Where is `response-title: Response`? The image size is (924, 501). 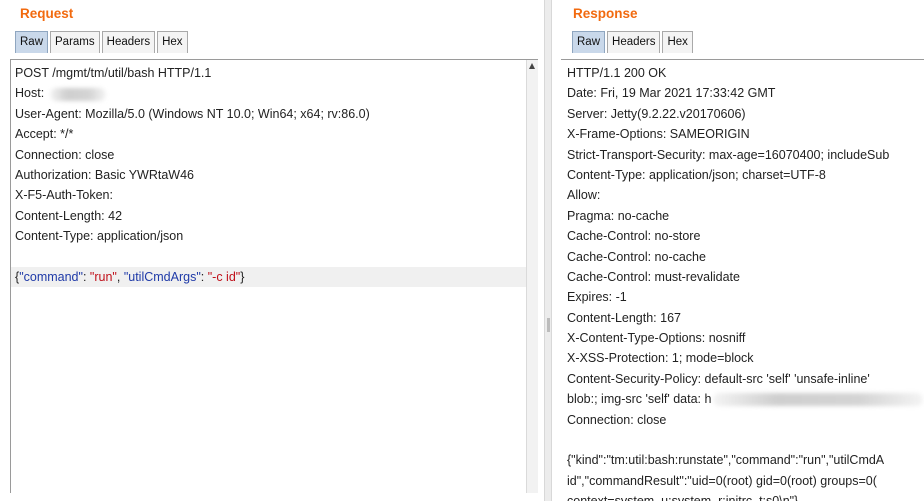
response-title: Response is located at coordinates (605, 13).